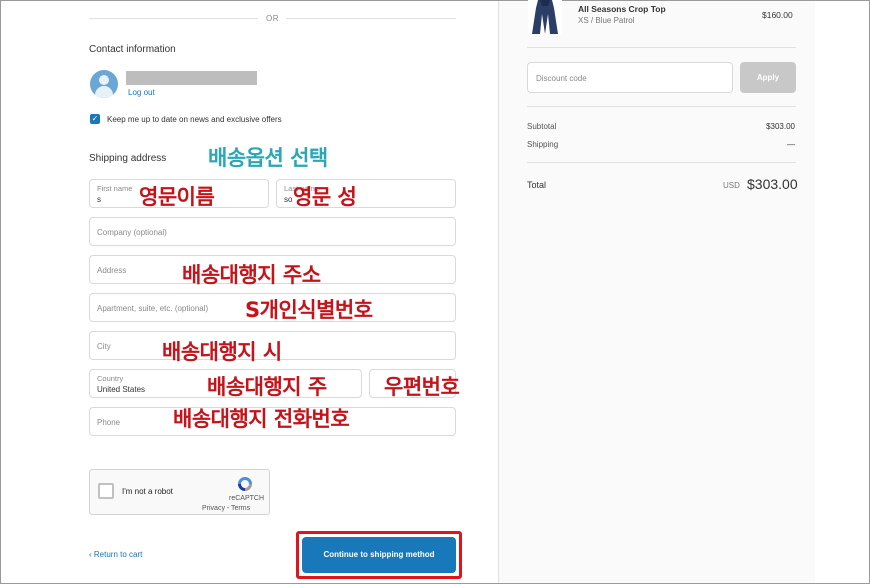 The height and width of the screenshot is (584, 870). Describe the element at coordinates (731, 185) in the screenshot. I see `total-currency: USD` at that location.